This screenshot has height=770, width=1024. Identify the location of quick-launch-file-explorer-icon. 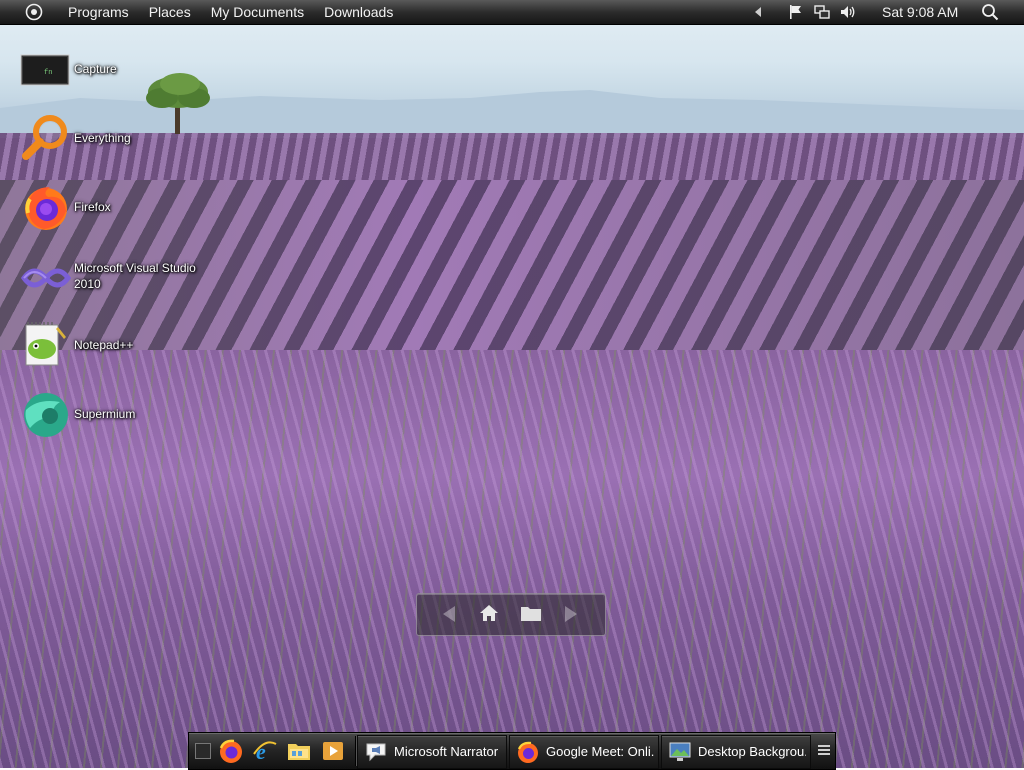
(299, 751).